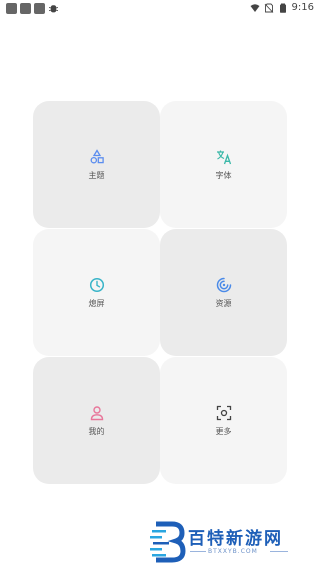 The width and height of the screenshot is (320, 569). I want to click on theme-label: 主题, so click(96, 175).